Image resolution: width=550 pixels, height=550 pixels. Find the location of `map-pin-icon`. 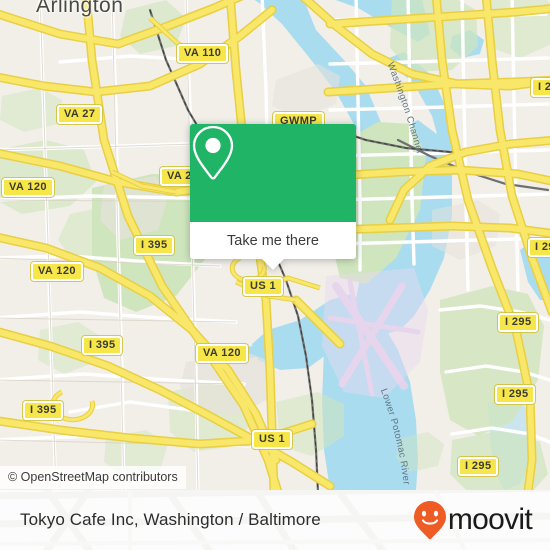

map-pin-icon is located at coordinates (213, 152).